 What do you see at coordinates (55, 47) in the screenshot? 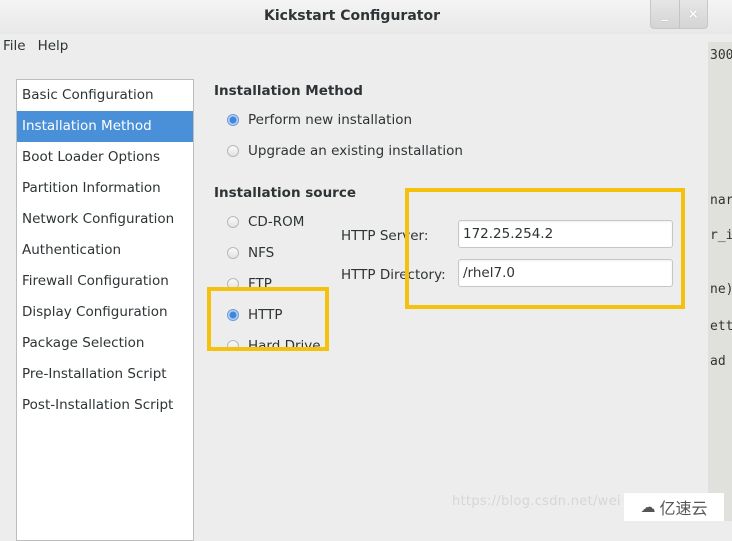
I see `menu-help: Help` at bounding box center [55, 47].